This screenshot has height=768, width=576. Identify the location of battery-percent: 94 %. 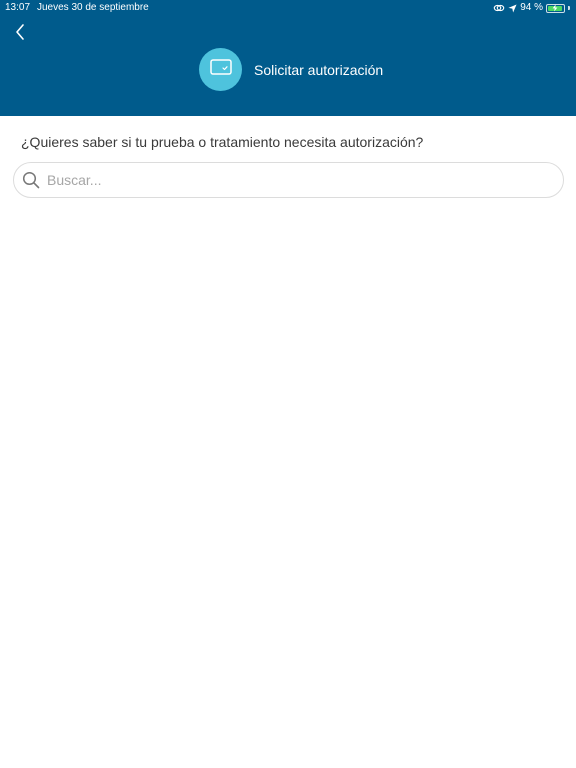
(531, 7).